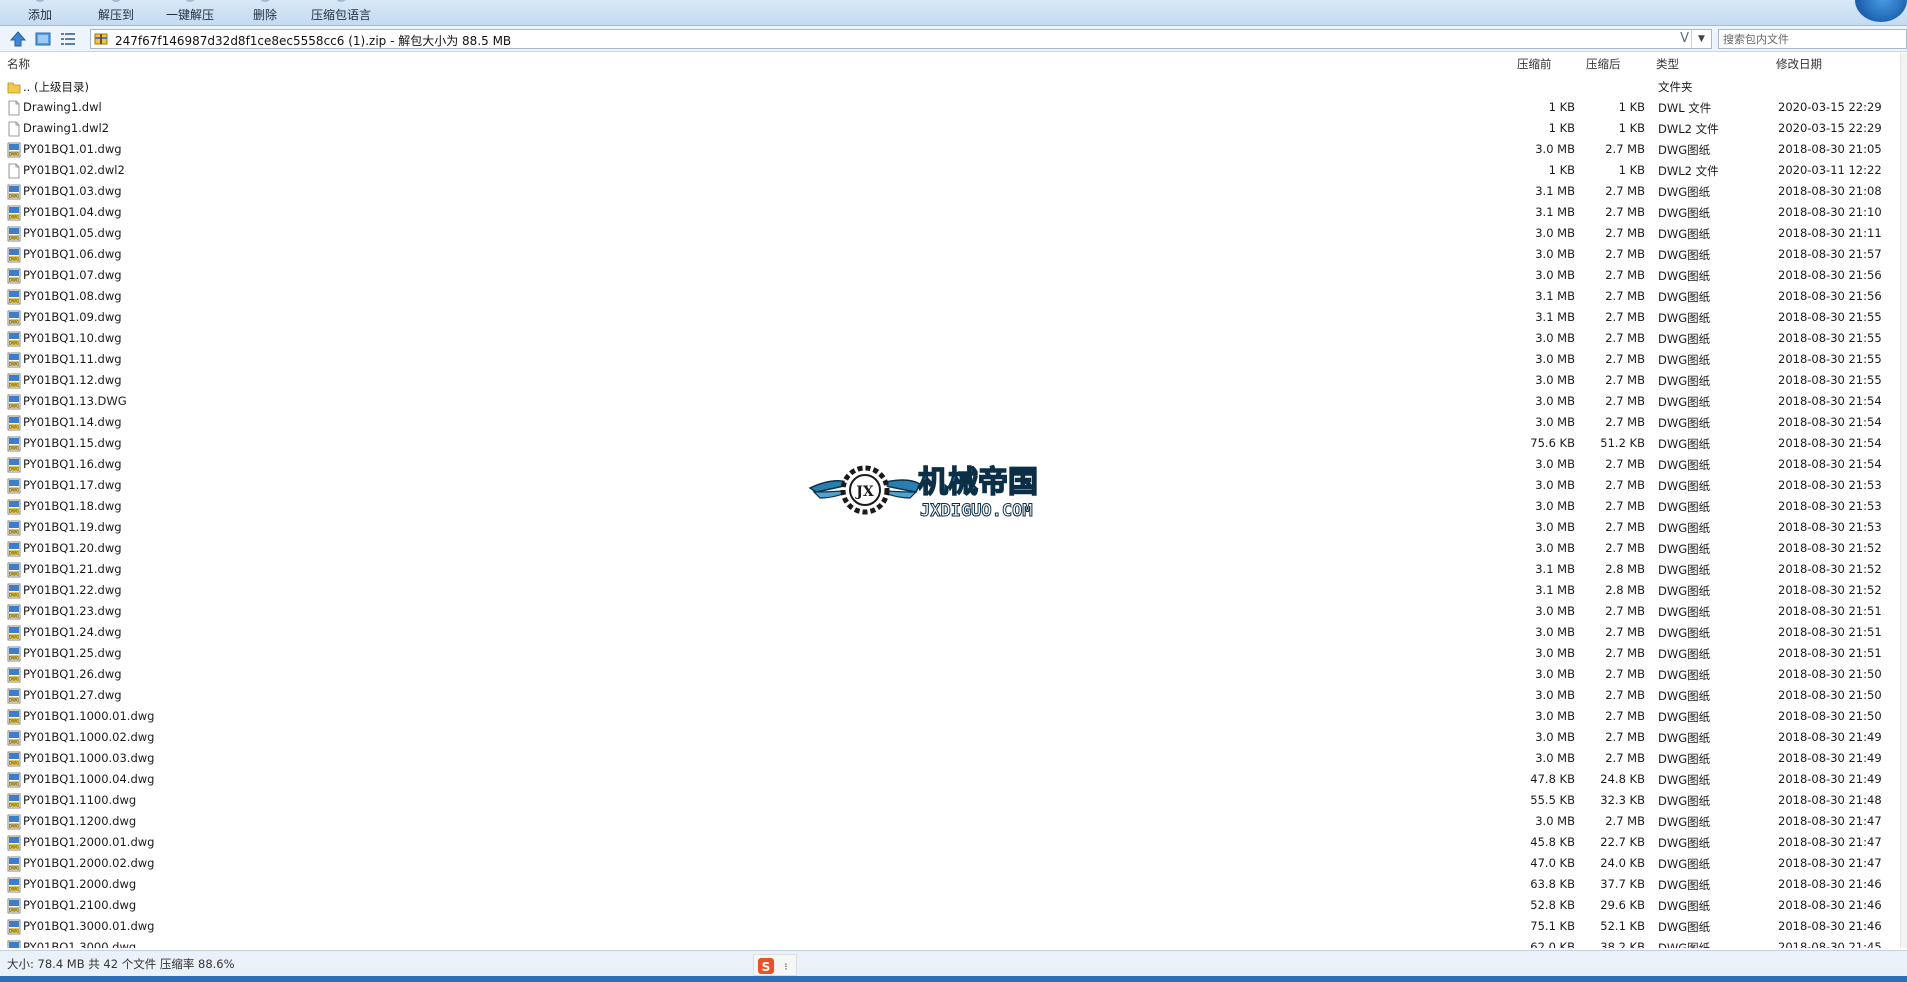 This screenshot has width=1907, height=982. I want to click on toolbar: 添加 解压到 一键解压 删除 压缩包语言, so click(953, 13).